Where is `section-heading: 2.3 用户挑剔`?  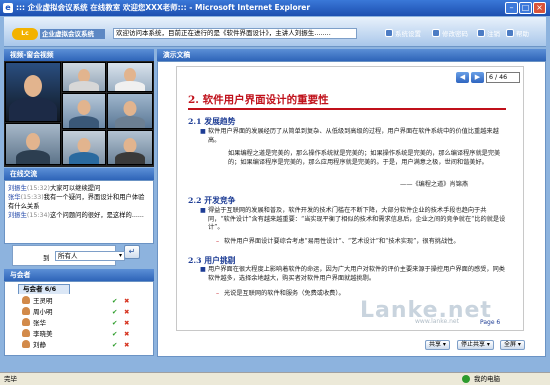
section-heading: 2.3 用户挑剔 is located at coordinates (212, 260).